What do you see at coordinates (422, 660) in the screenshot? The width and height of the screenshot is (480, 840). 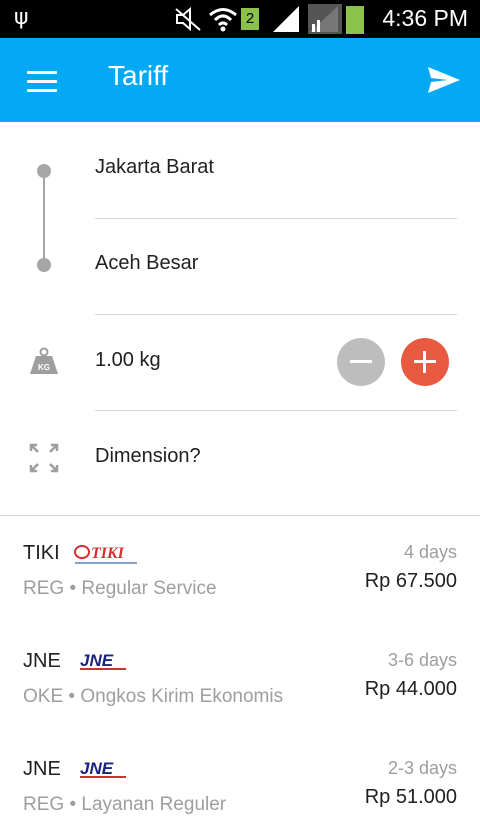 I see `delivery-days: 3-6 days` at bounding box center [422, 660].